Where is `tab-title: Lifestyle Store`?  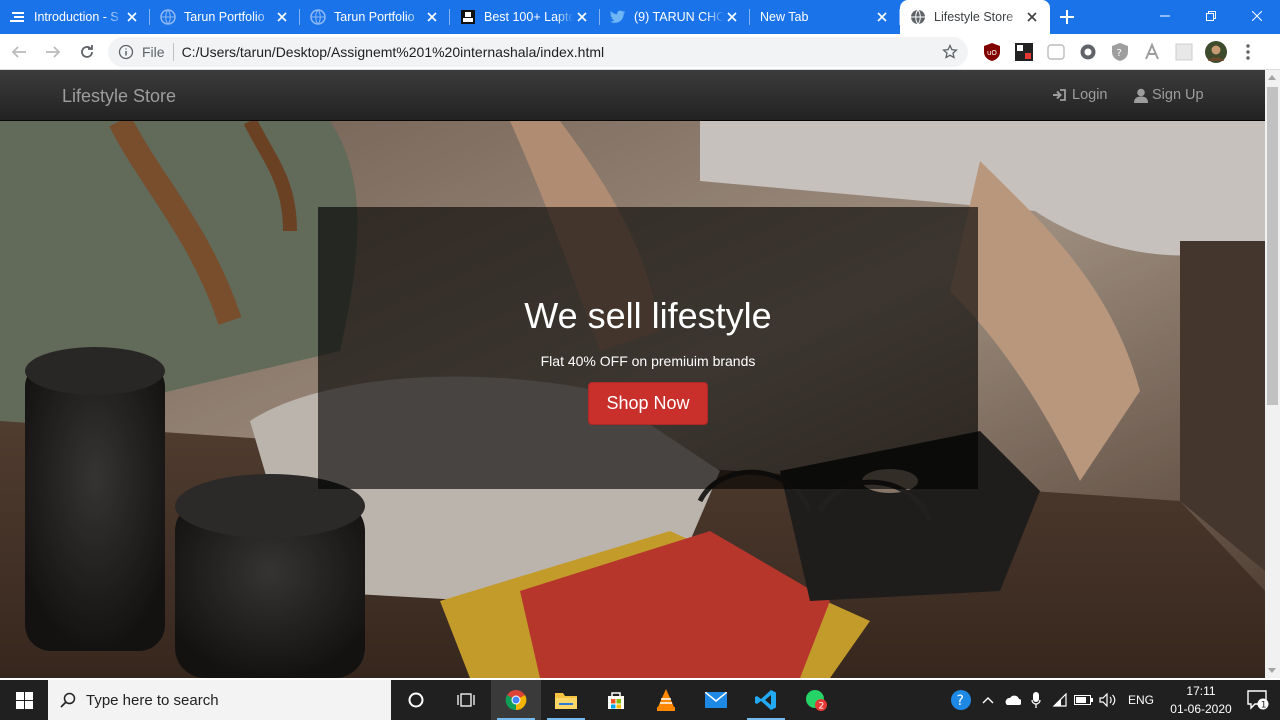 tab-title: Lifestyle Store is located at coordinates (974, 17).